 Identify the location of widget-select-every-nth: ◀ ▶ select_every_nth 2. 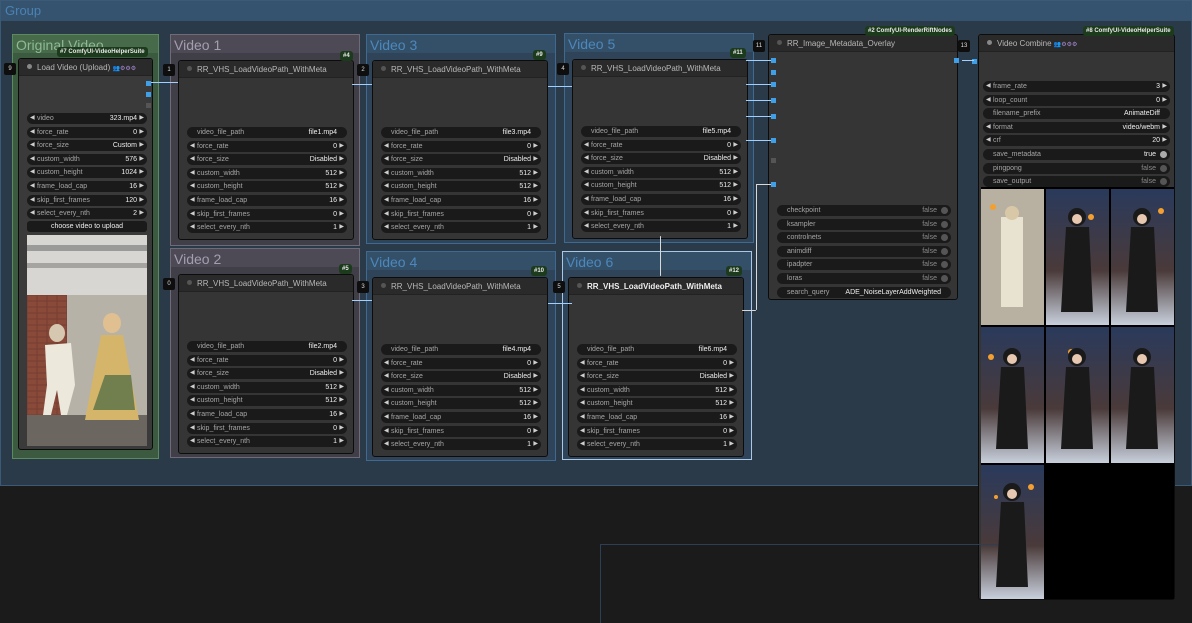
(87, 214).